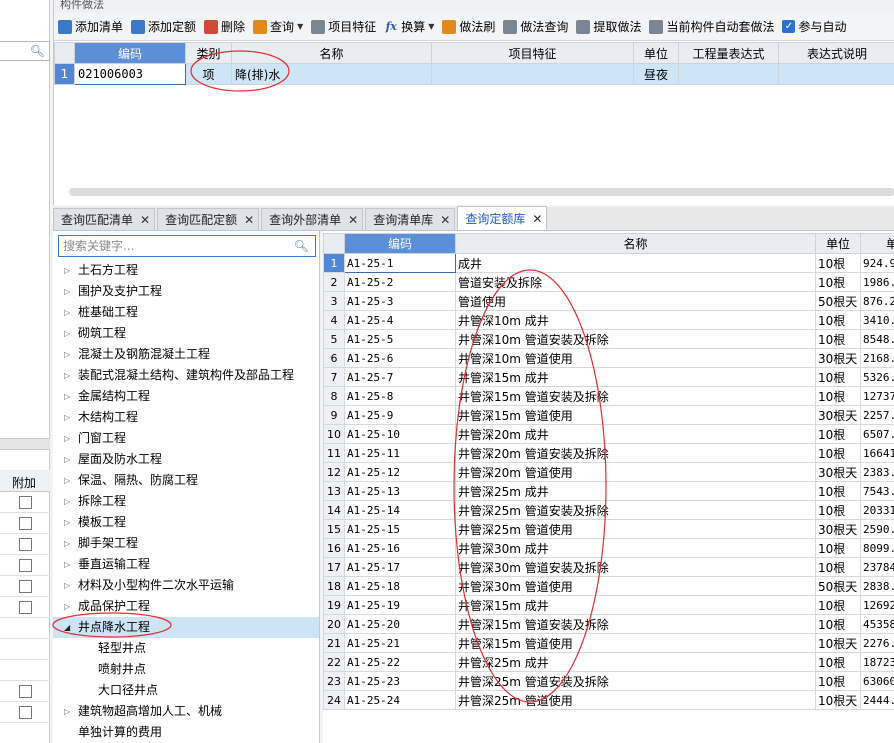 The height and width of the screenshot is (743, 894). Describe the element at coordinates (25, 444) in the screenshot. I see `panel-splitter` at that location.